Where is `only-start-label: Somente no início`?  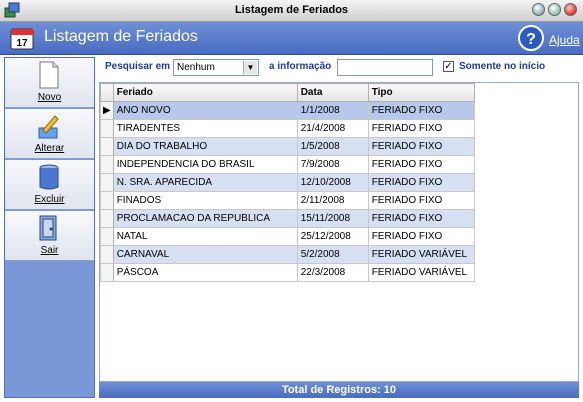 only-start-label: Somente no início is located at coordinates (502, 66).